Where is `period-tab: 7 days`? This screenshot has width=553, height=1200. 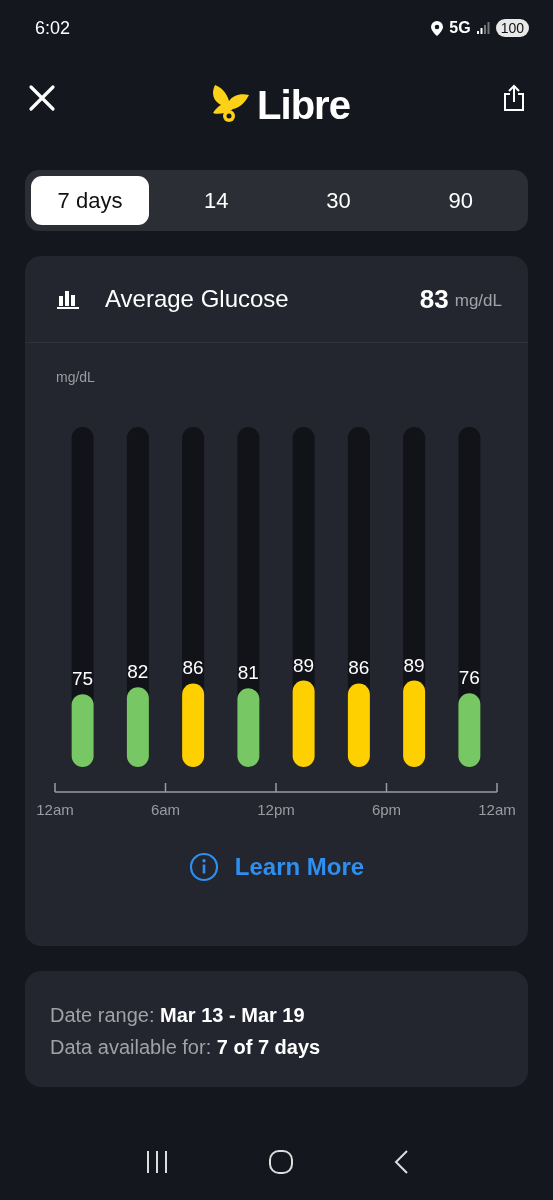 period-tab: 7 days is located at coordinates (90, 200).